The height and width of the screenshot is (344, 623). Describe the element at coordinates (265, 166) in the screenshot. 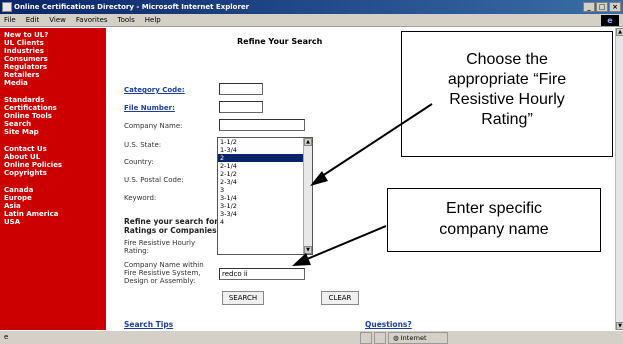

I see `list-option: 2-1/4` at that location.